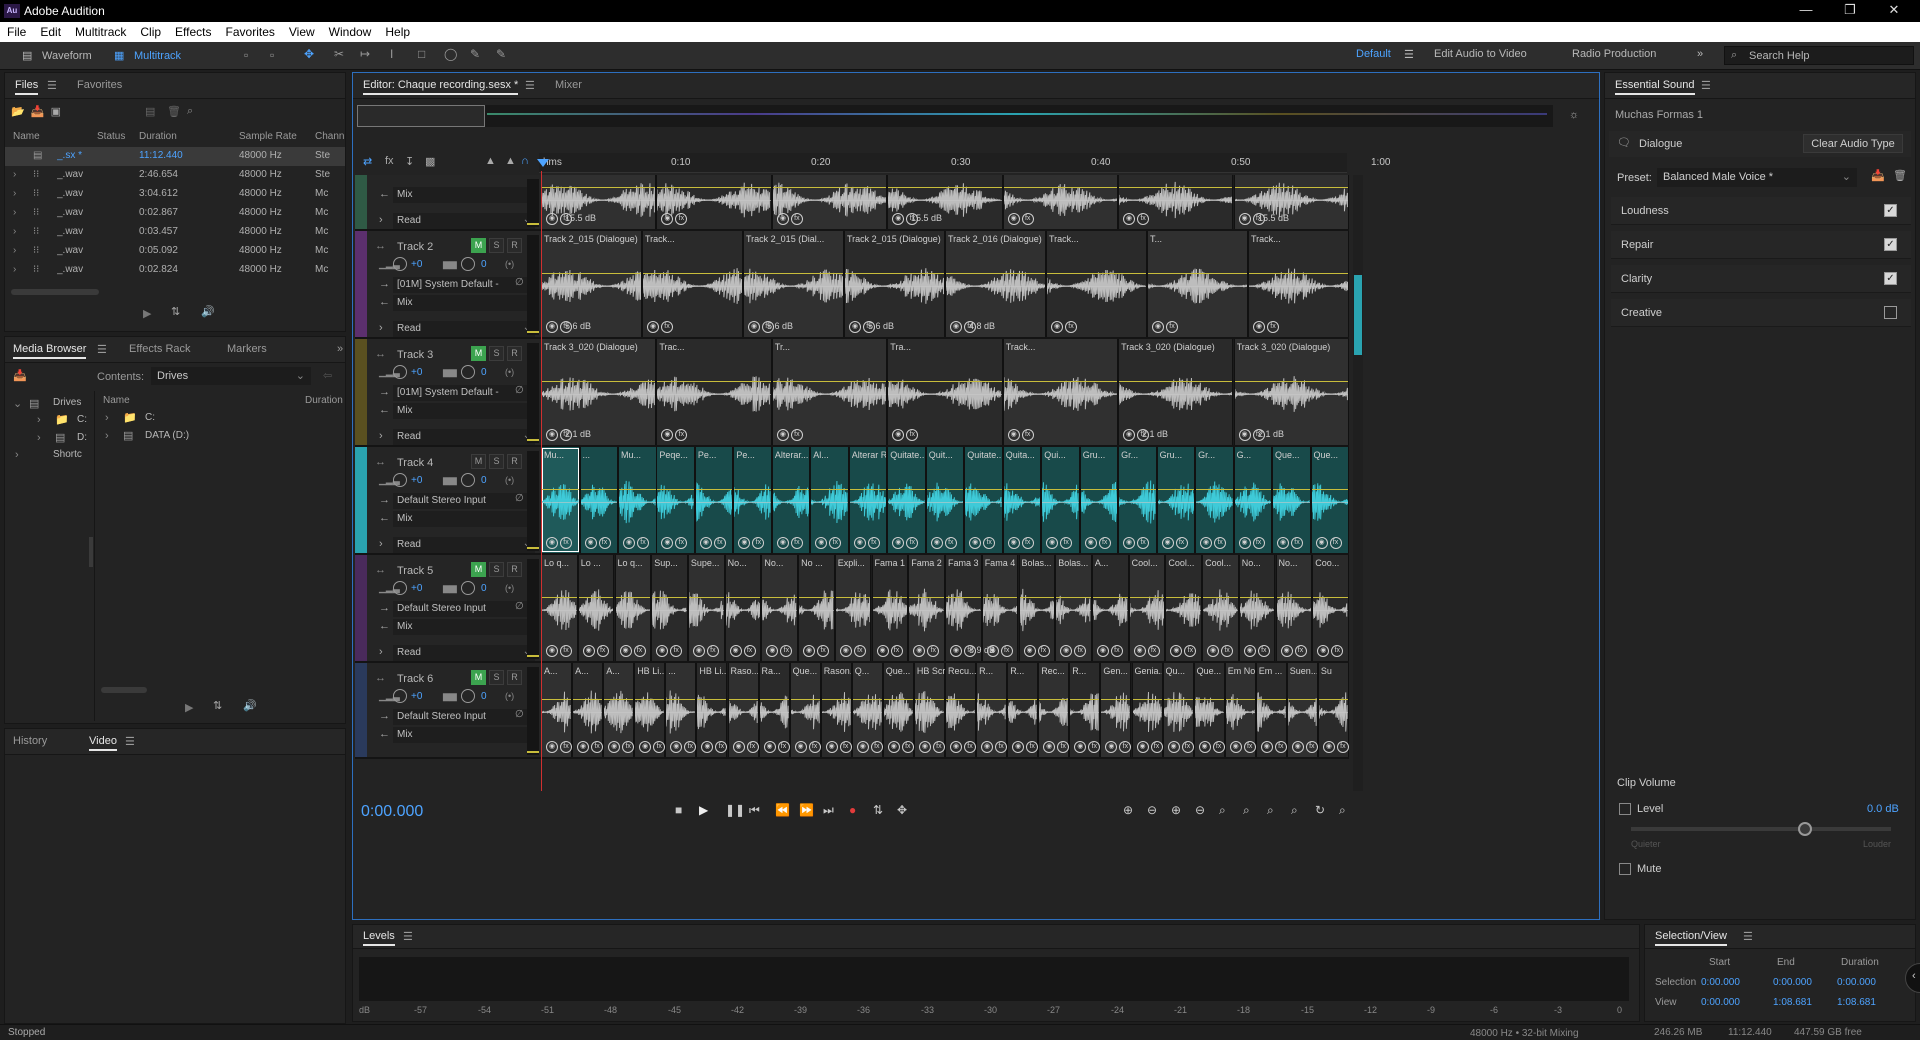 This screenshot has width=1920, height=1040. I want to click on file-row: › ⁝⁝ _.wav 3:04.612 48000 Hz Mc, so click(175, 194).